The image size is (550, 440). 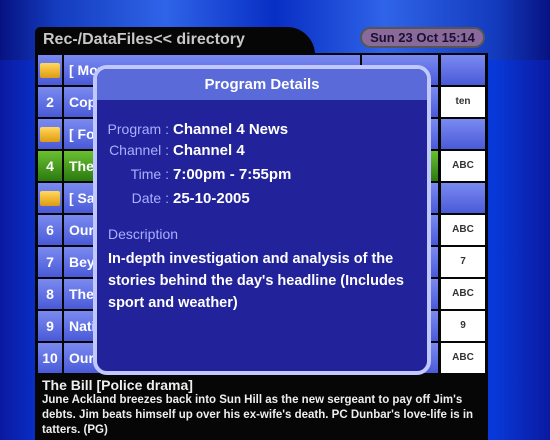 What do you see at coordinates (422, 37) in the screenshot?
I see `datetime-badge: Sun 23 Oct 15:14` at bounding box center [422, 37].